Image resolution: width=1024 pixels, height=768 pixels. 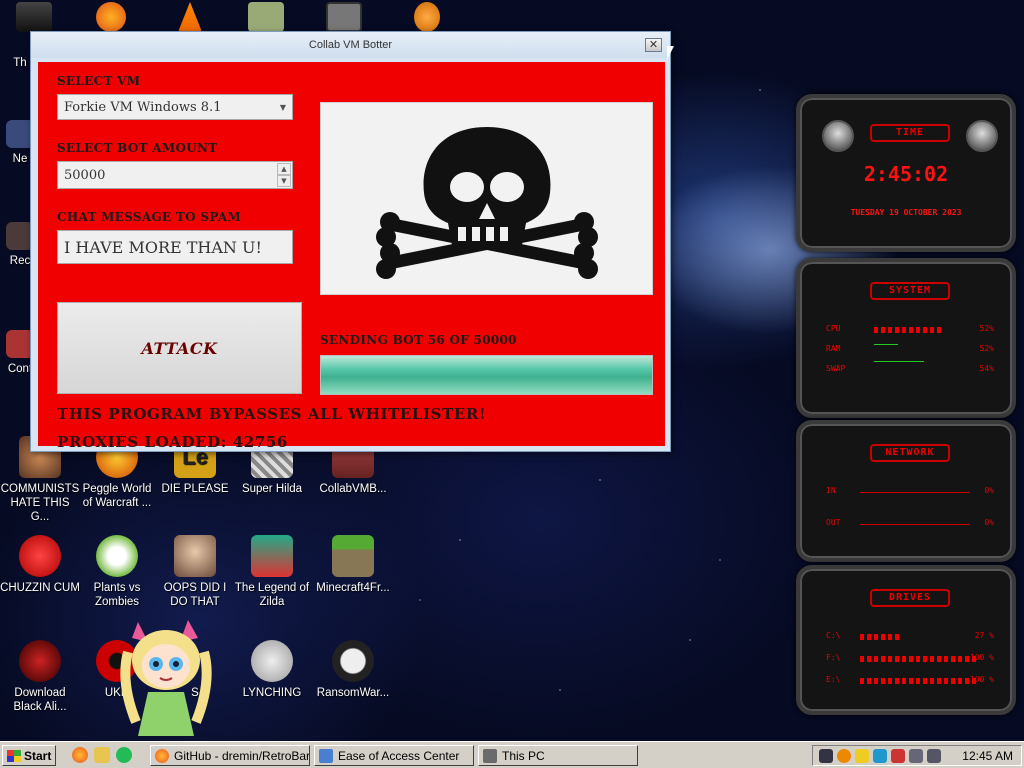 What do you see at coordinates (906, 338) in the screenshot?
I see `system-gadget: SYSTEM CPU 52% RAM 52% SWAP 54%` at bounding box center [906, 338].